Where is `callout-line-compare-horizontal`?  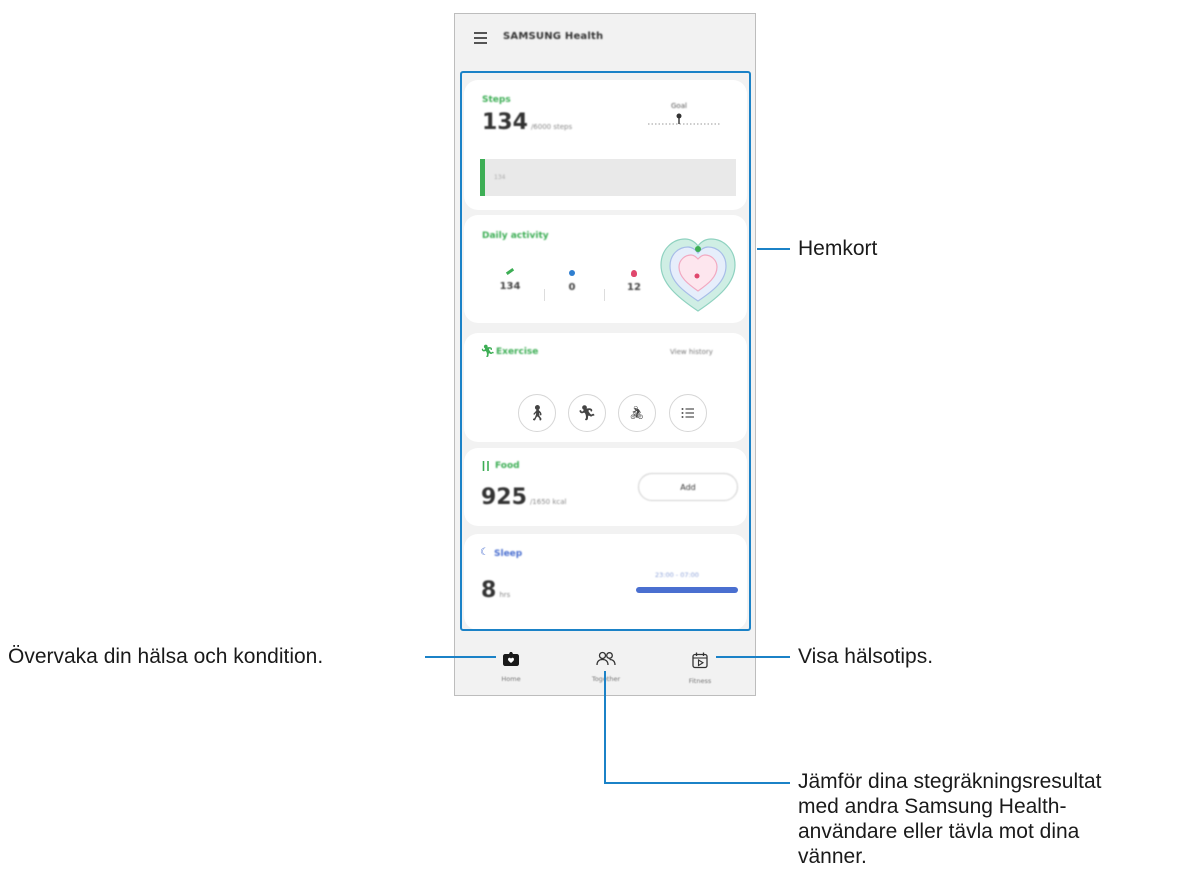
callout-line-compare-horizontal is located at coordinates (697, 783).